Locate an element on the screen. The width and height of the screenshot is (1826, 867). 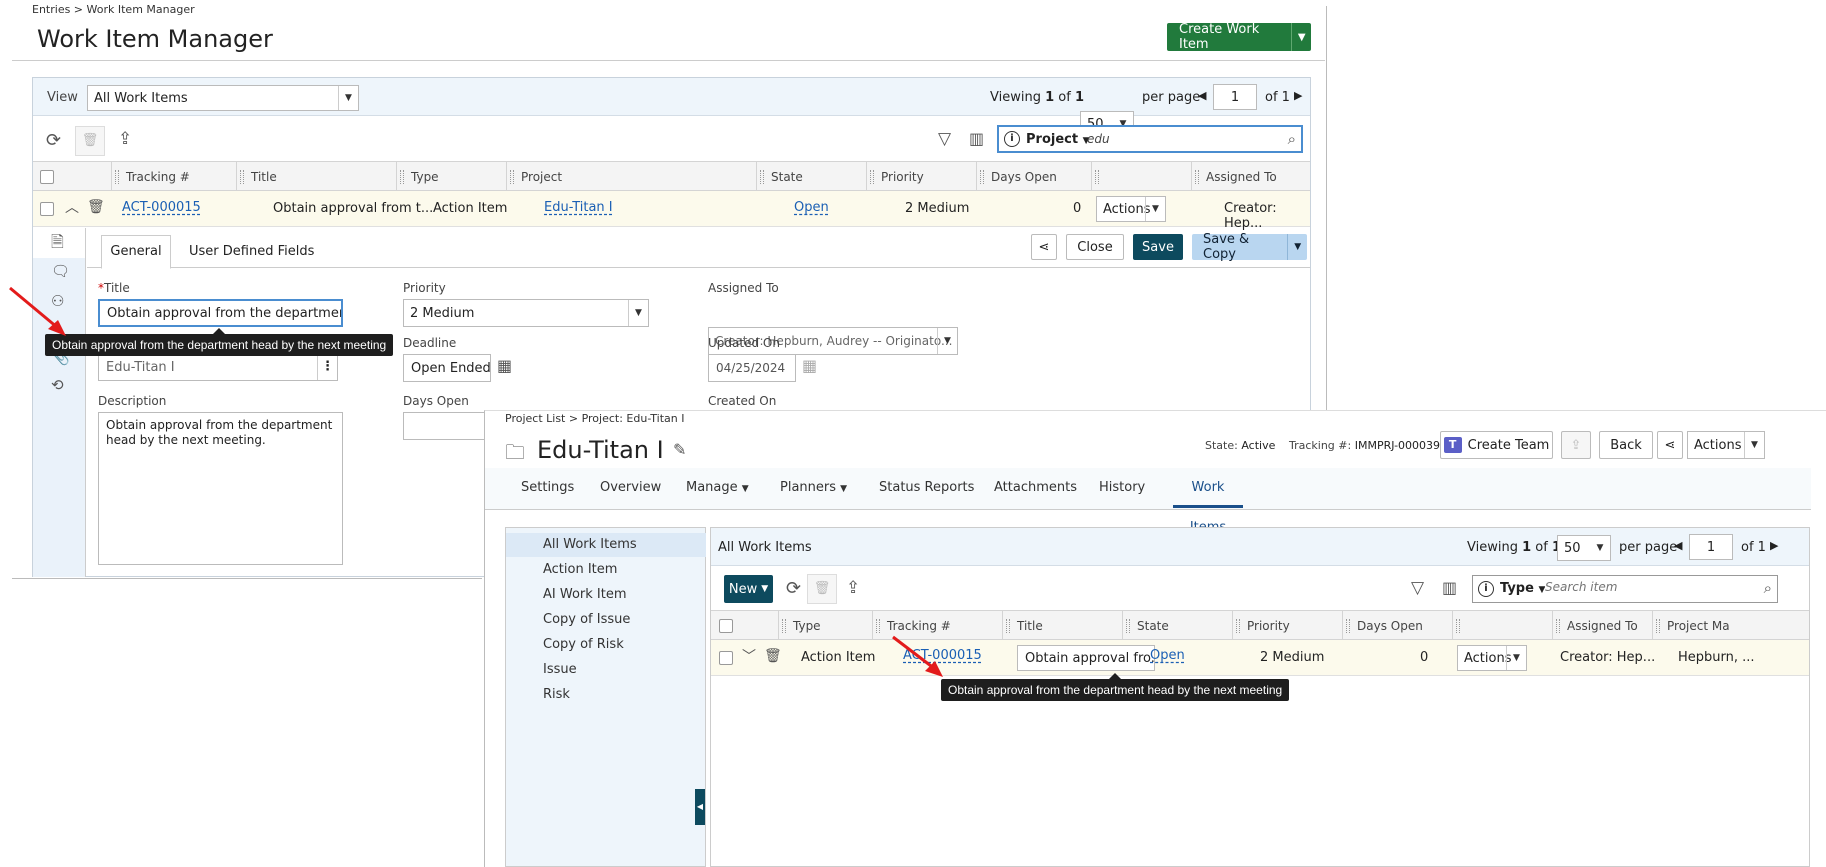
search-input is located at coordinates (1645, 587).